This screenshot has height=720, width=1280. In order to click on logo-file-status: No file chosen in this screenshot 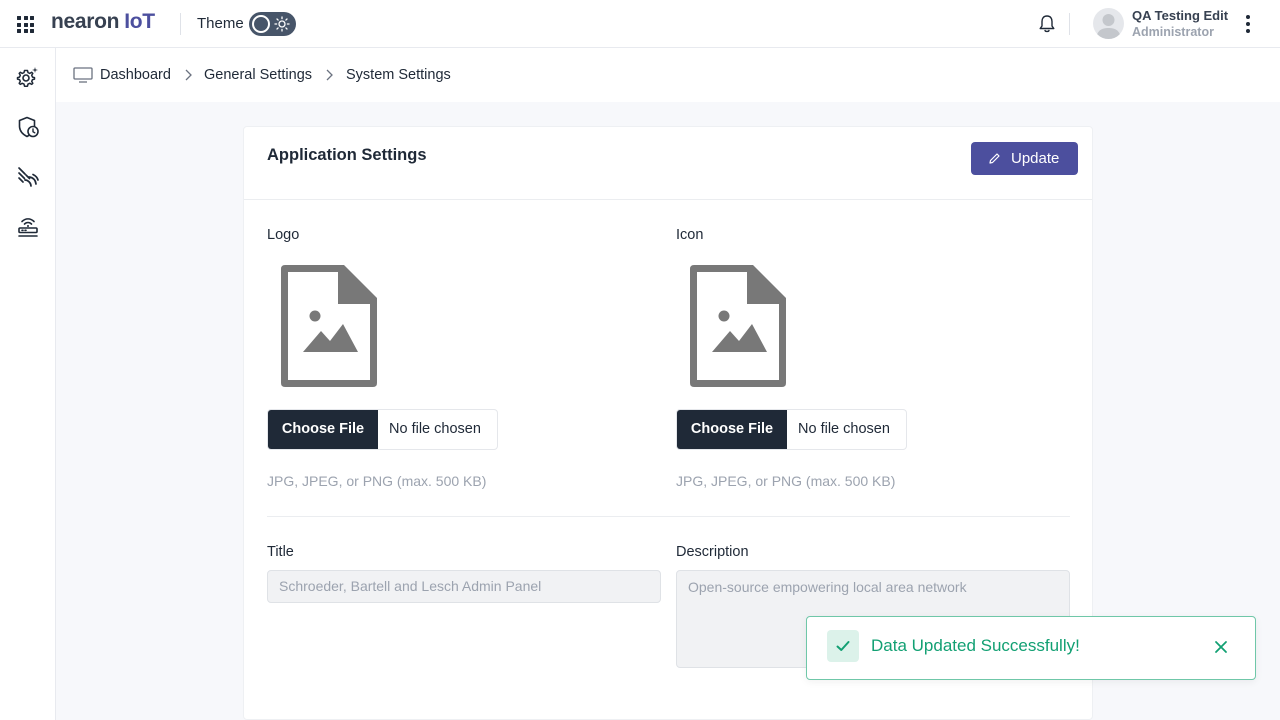, I will do `click(435, 429)`.